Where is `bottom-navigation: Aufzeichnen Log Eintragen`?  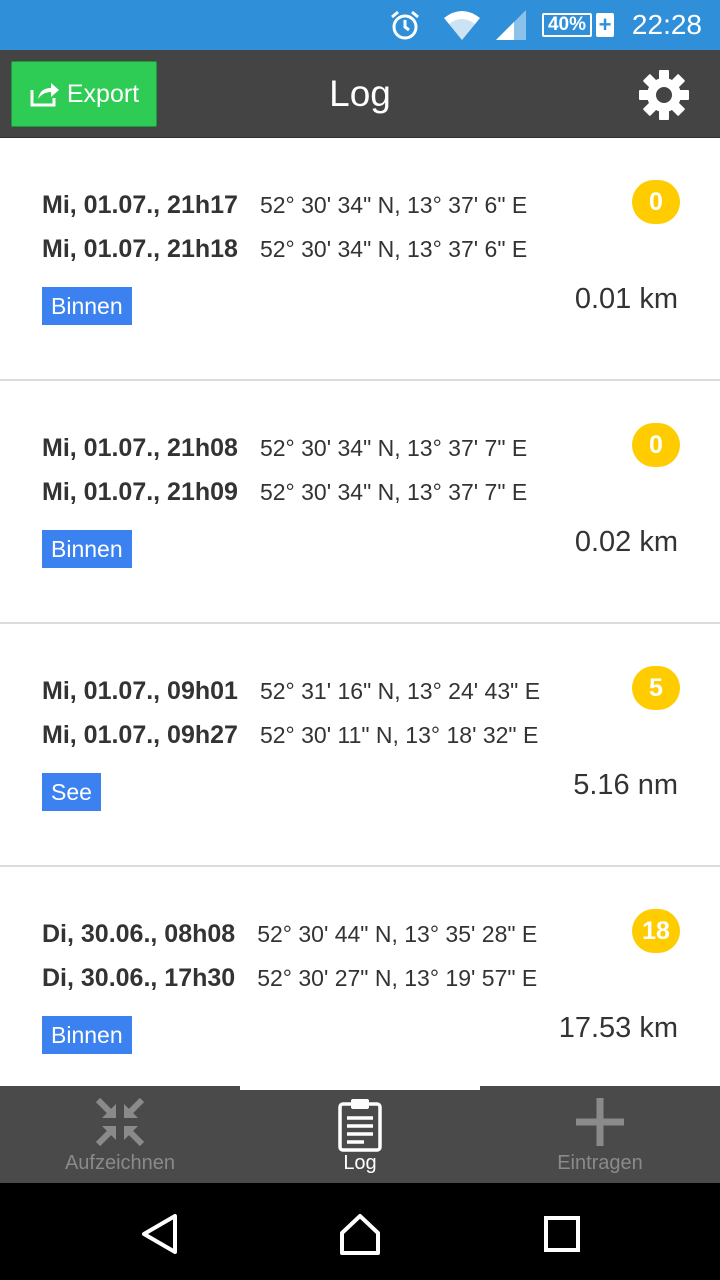 bottom-navigation: Aufzeichnen Log Eintragen is located at coordinates (360, 1134).